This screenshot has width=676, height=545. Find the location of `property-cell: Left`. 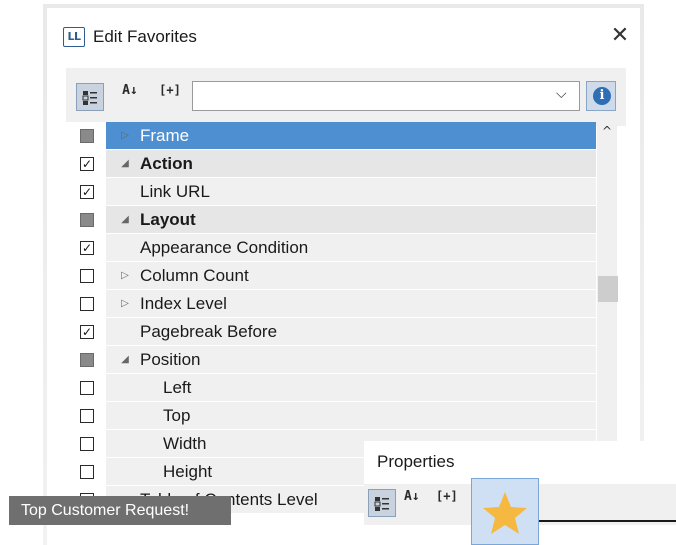

property-cell: Left is located at coordinates (351, 388).